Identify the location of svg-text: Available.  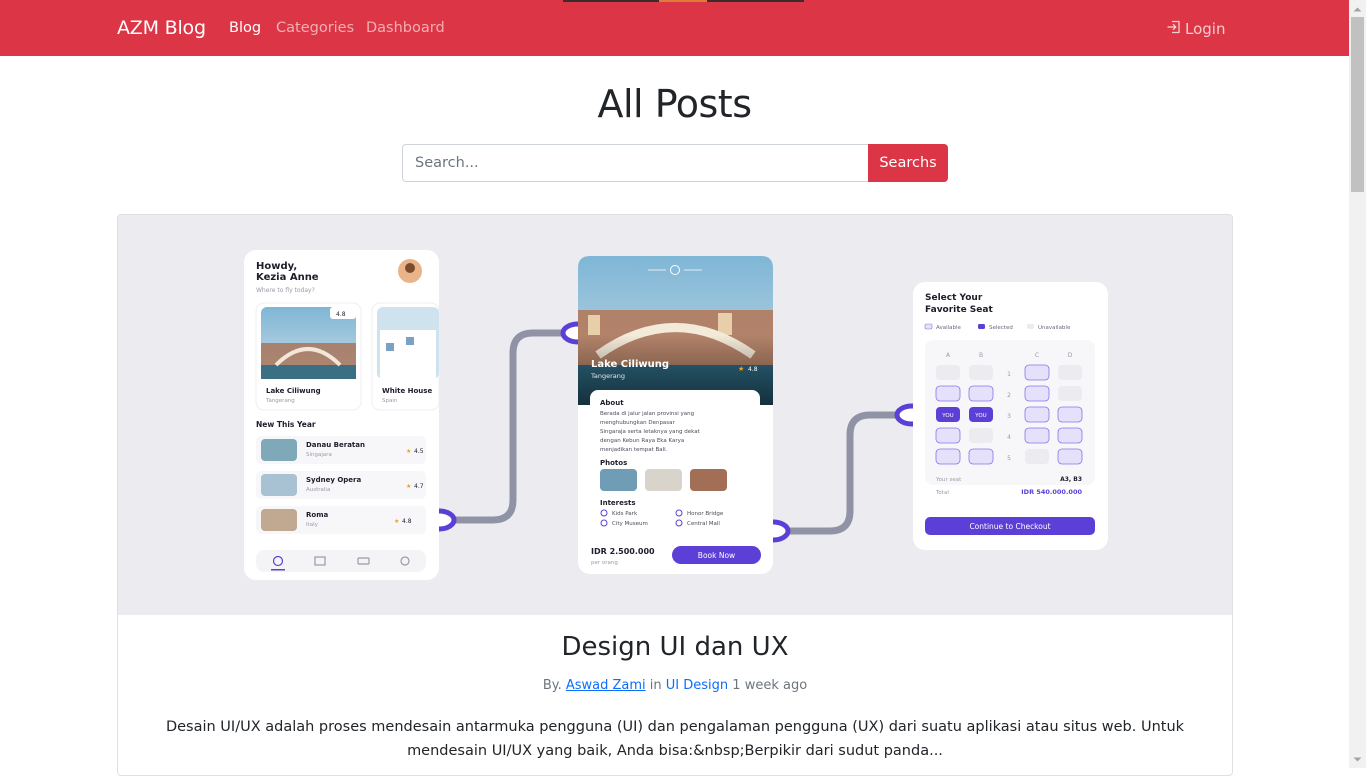
(949, 328).